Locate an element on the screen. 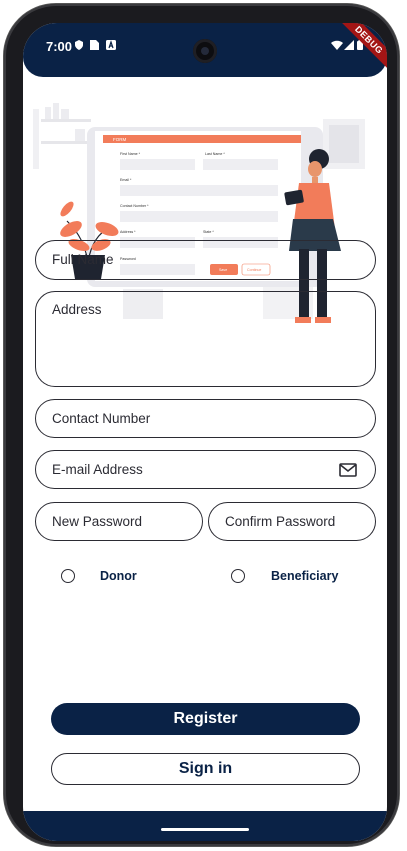  address-field: Address is located at coordinates (205, 339).